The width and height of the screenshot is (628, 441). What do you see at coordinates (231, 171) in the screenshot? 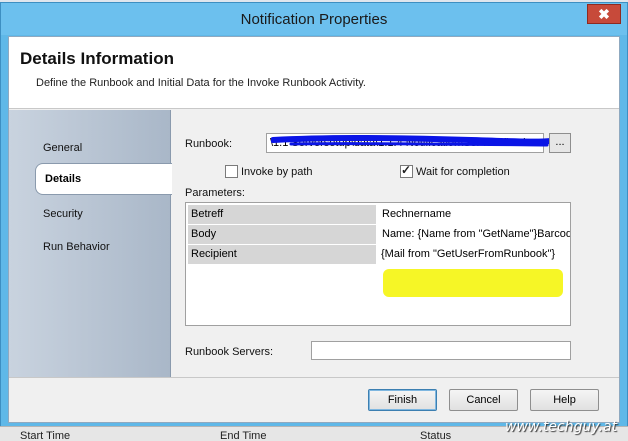
I see `invoke-by-path-checkbox` at bounding box center [231, 171].